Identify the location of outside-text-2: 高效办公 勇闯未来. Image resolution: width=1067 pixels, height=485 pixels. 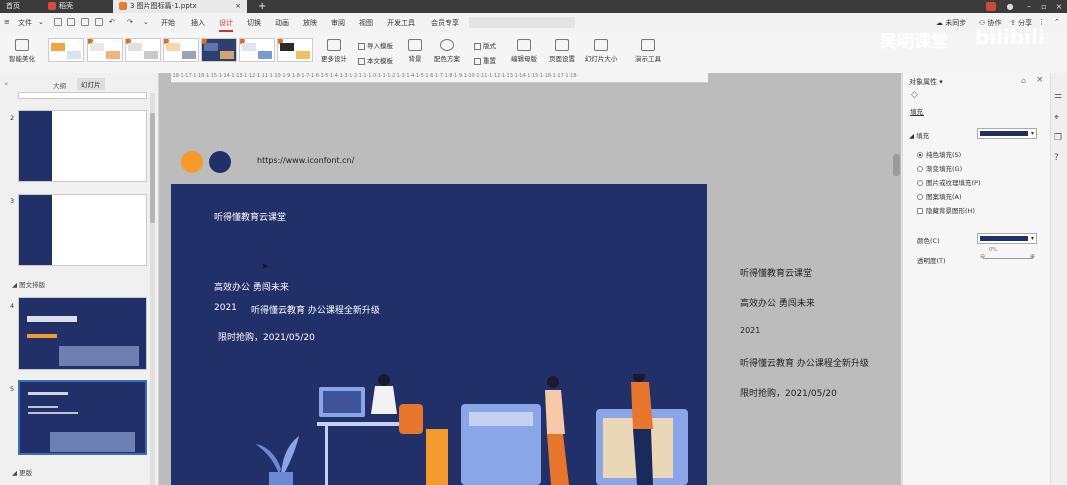
(777, 302).